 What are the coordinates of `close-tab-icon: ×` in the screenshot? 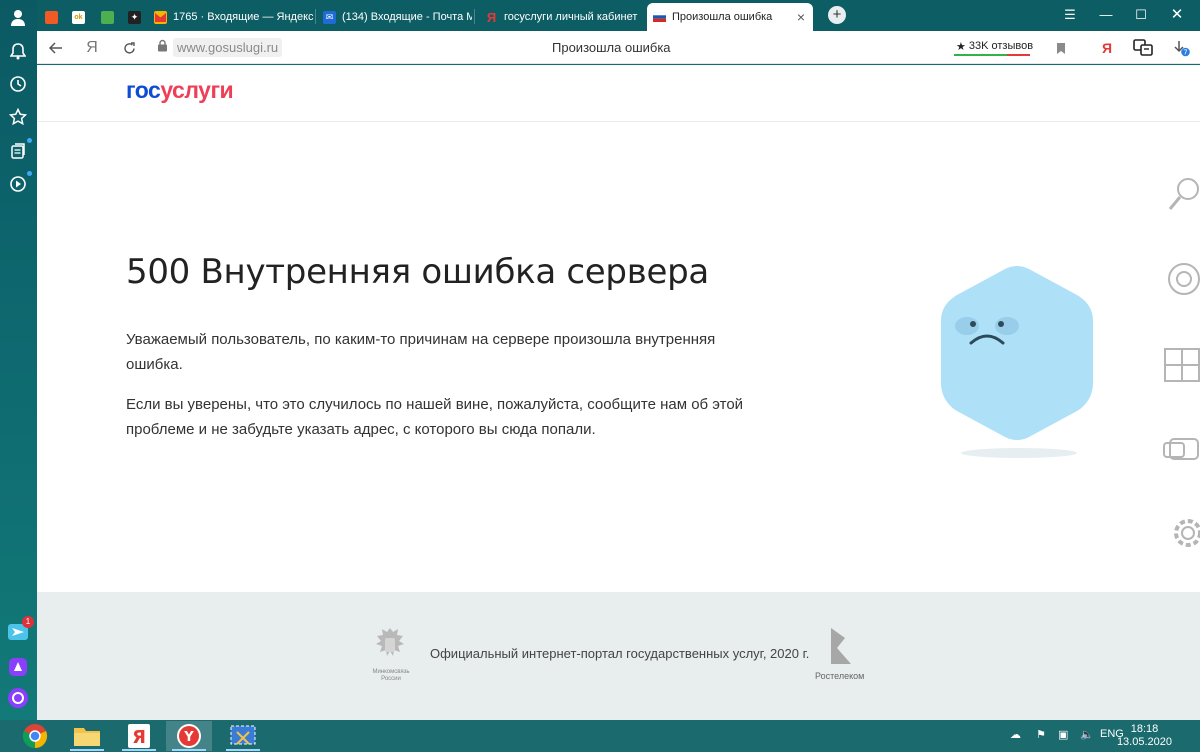 It's located at (801, 17).